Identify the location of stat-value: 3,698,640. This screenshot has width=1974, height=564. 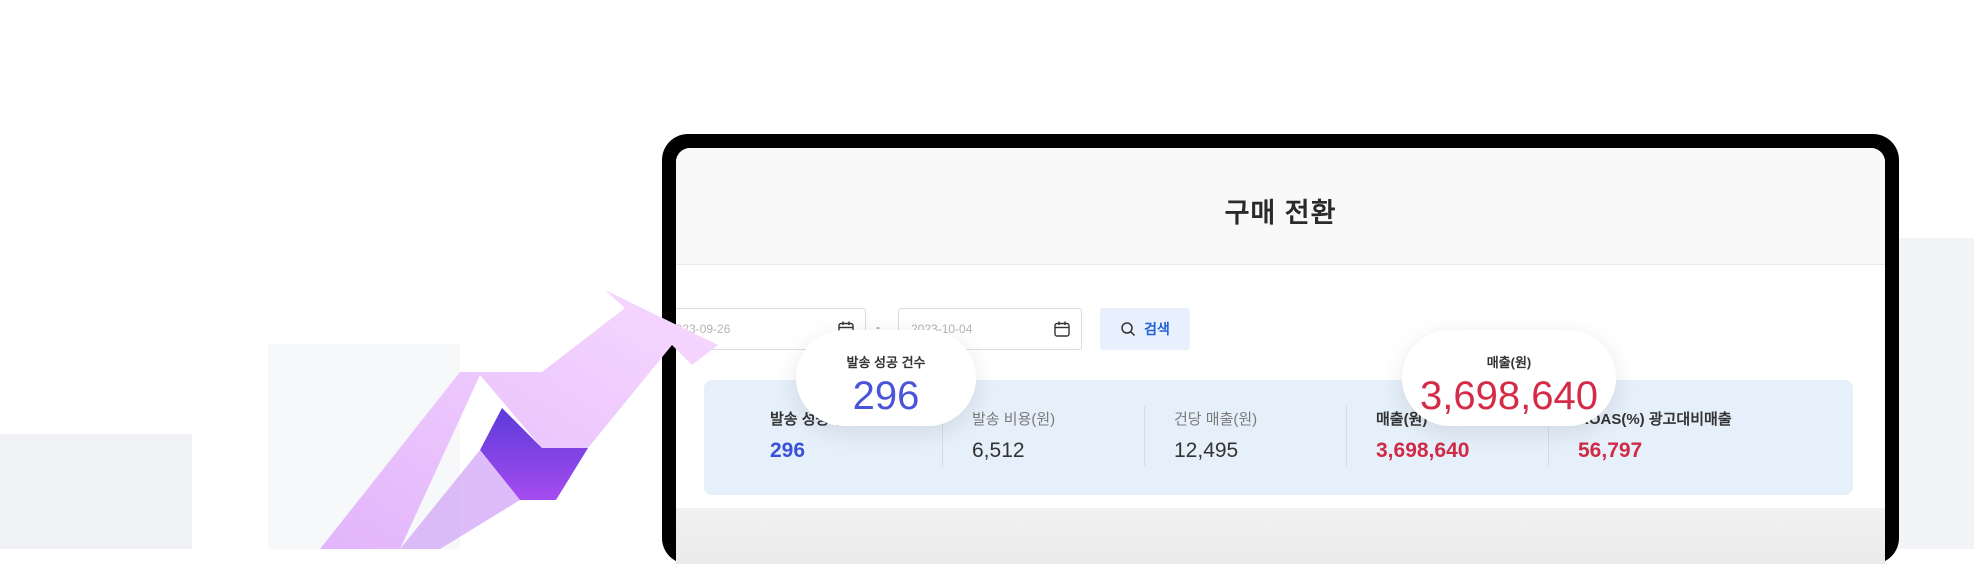
(1423, 450).